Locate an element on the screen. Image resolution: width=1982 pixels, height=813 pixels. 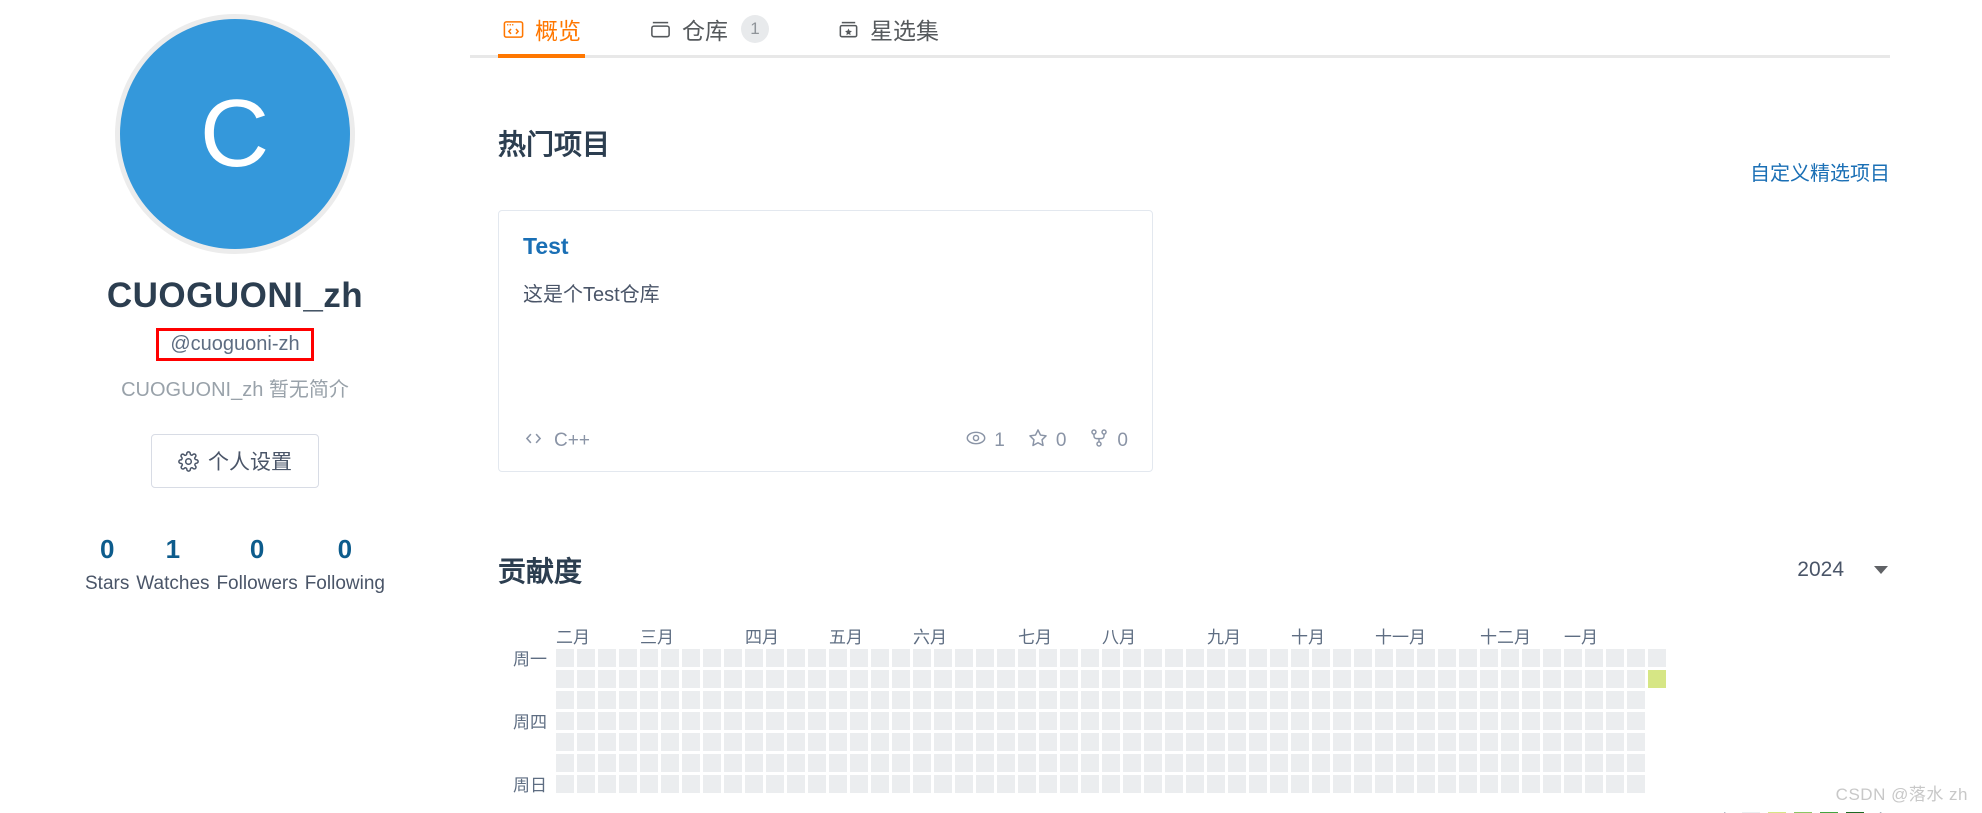
year-selector: 2024 is located at coordinates (1842, 570).